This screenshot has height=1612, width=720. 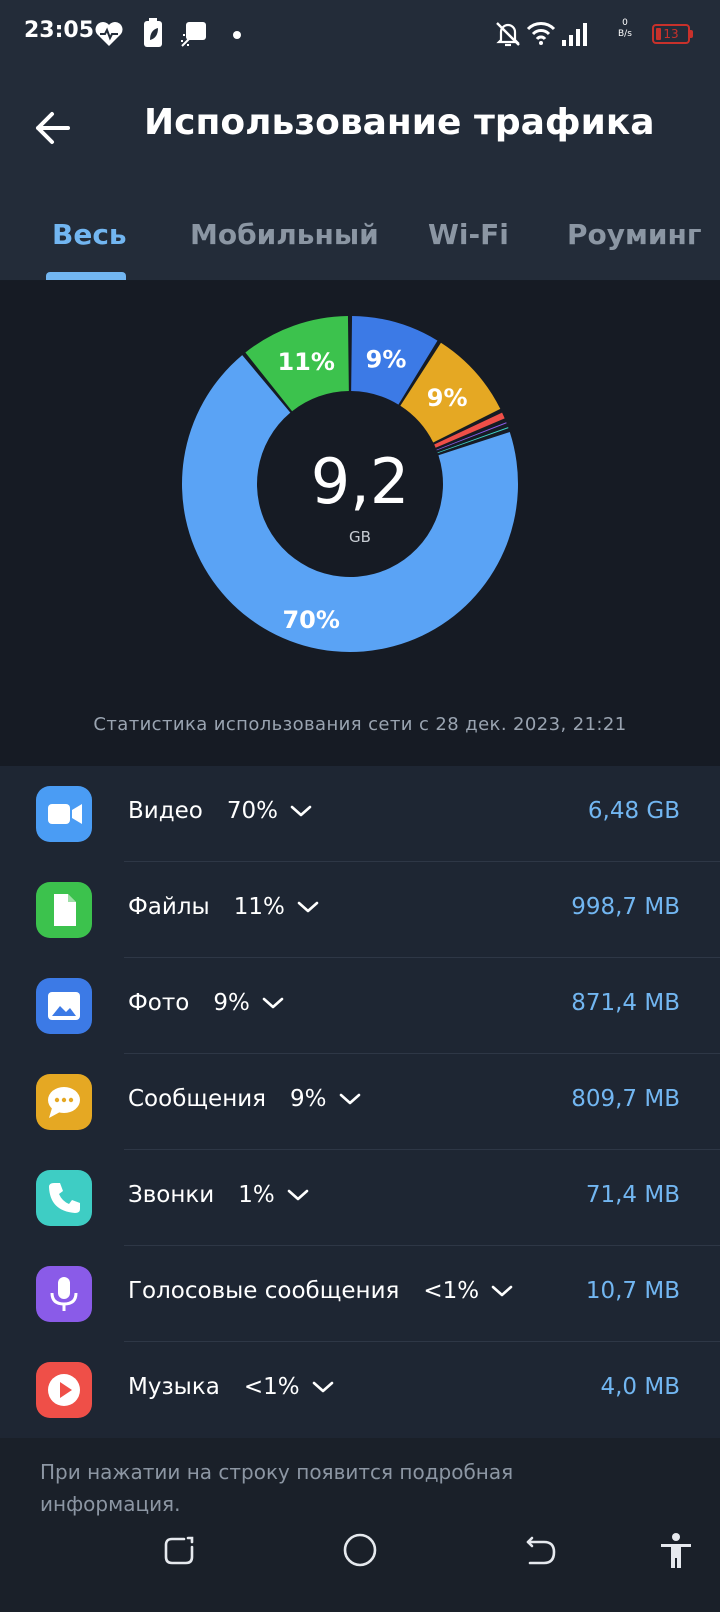 What do you see at coordinates (468, 234) in the screenshot?
I see `tab-wifi: Wi-Fi` at bounding box center [468, 234].